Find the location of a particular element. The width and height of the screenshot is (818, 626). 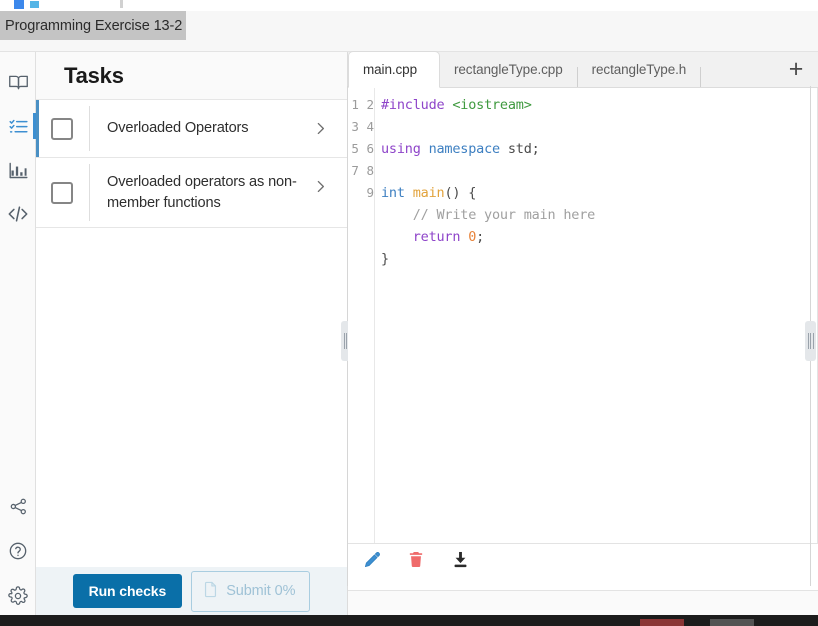

code-token: return is located at coordinates (425, 237).